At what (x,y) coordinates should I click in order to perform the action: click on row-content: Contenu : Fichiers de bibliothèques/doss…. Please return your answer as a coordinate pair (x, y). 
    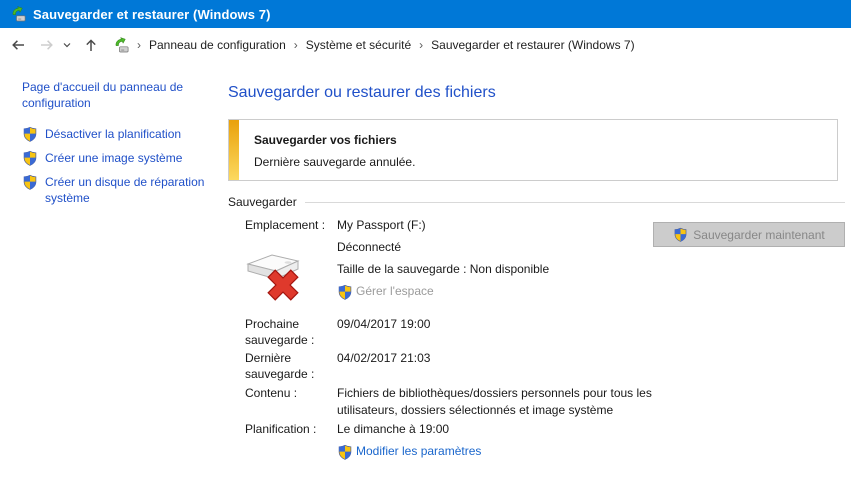
    Looking at the image, I should click on (545, 402).